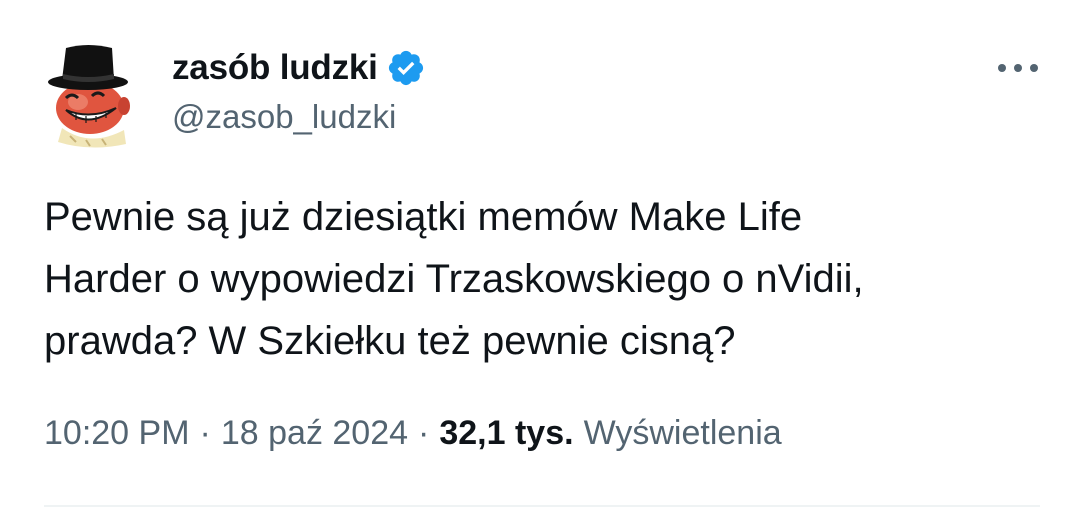  What do you see at coordinates (683, 433) in the screenshot?
I see `views-label: Wyświetlenia` at bounding box center [683, 433].